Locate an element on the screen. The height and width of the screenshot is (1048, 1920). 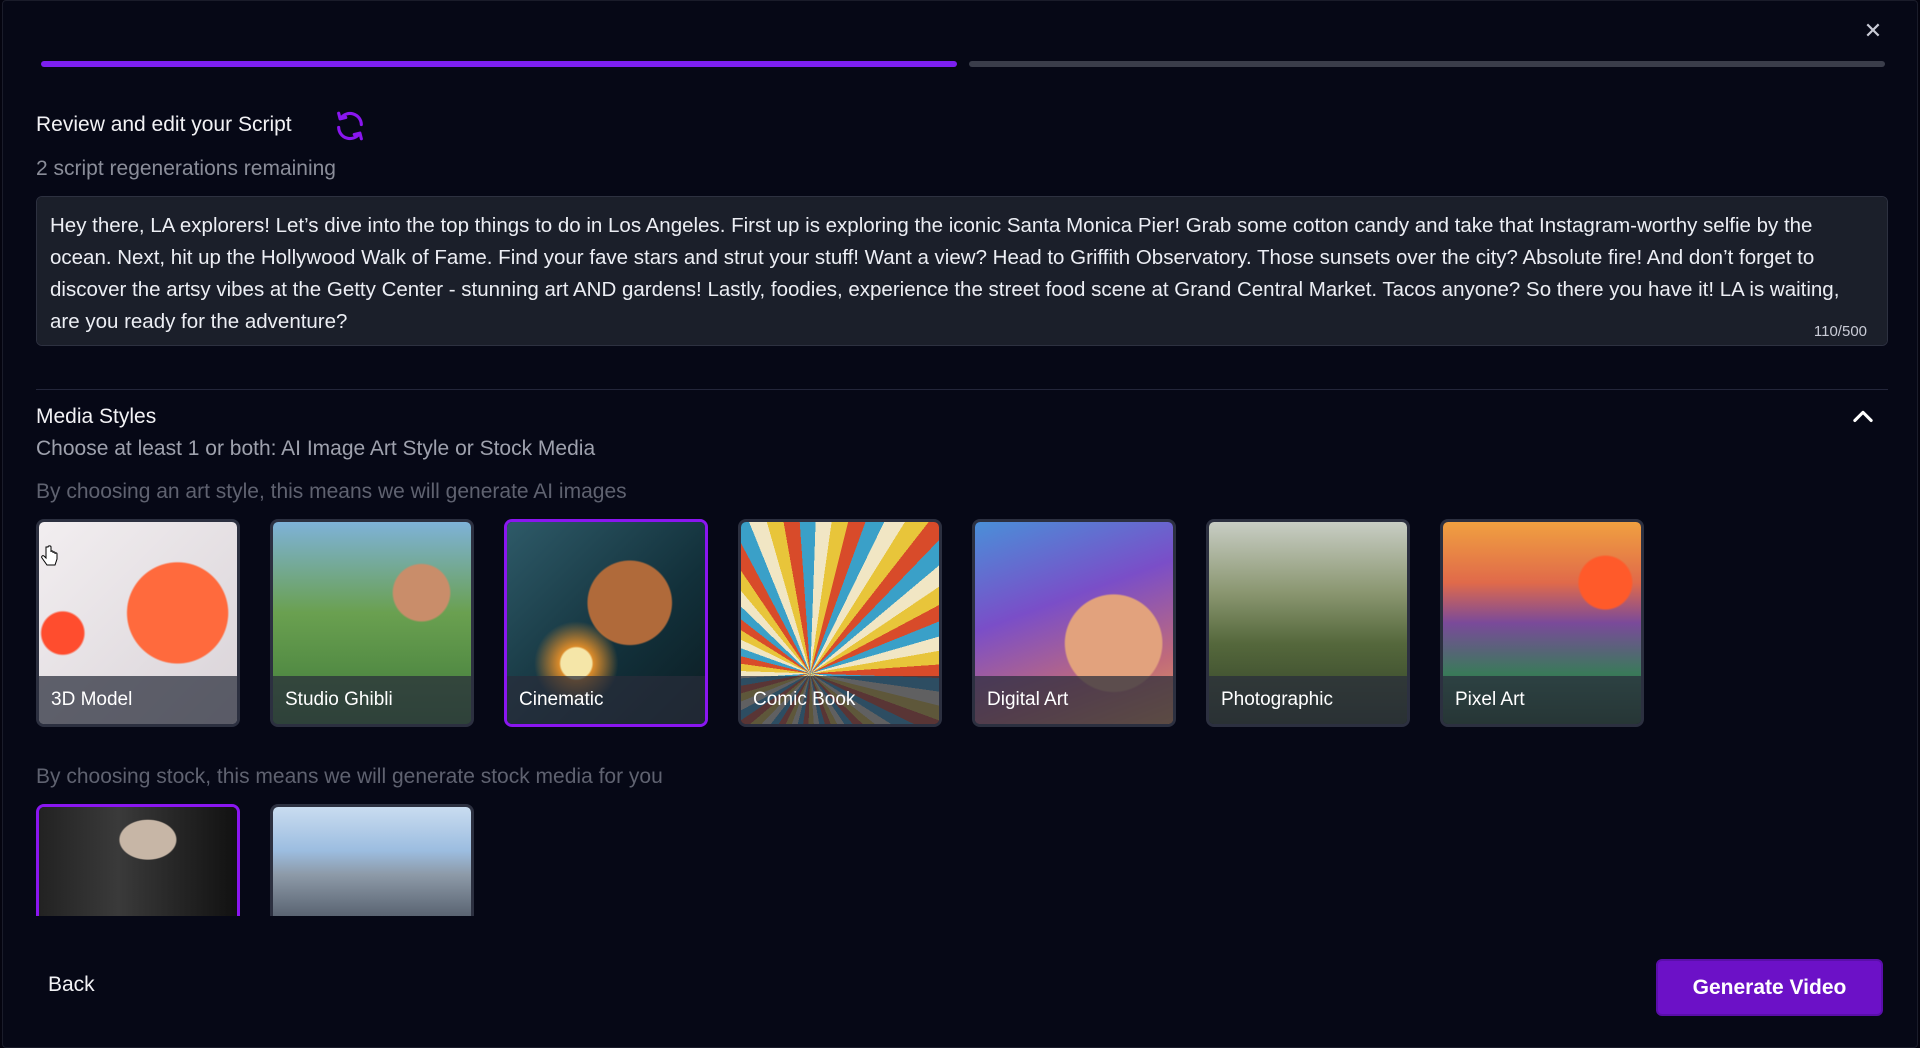
hand-cursor-icon is located at coordinates (49, 555).